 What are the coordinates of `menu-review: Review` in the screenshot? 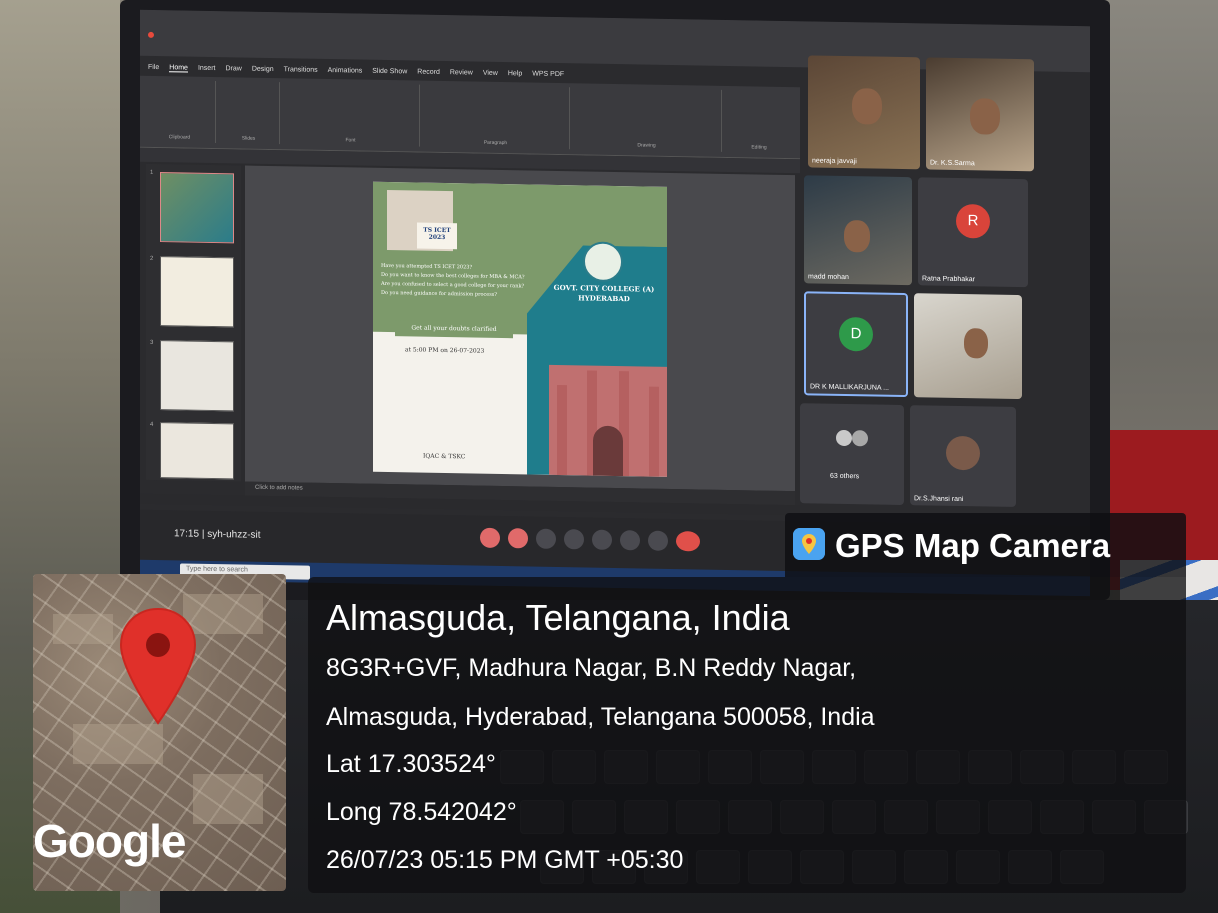 It's located at (461, 73).